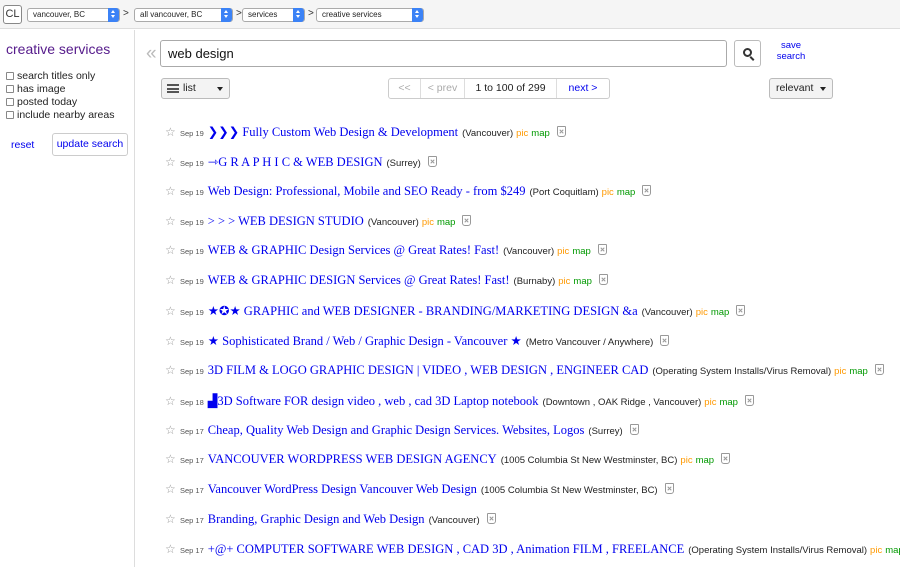 The height and width of the screenshot is (567, 900). I want to click on first-page-button: <<, so click(405, 88).